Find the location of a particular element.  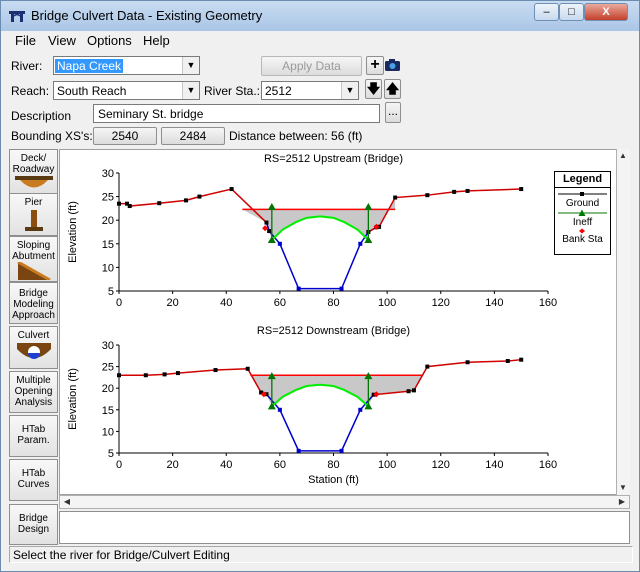

htab-curves-button: HTab Curves is located at coordinates (33, 480).